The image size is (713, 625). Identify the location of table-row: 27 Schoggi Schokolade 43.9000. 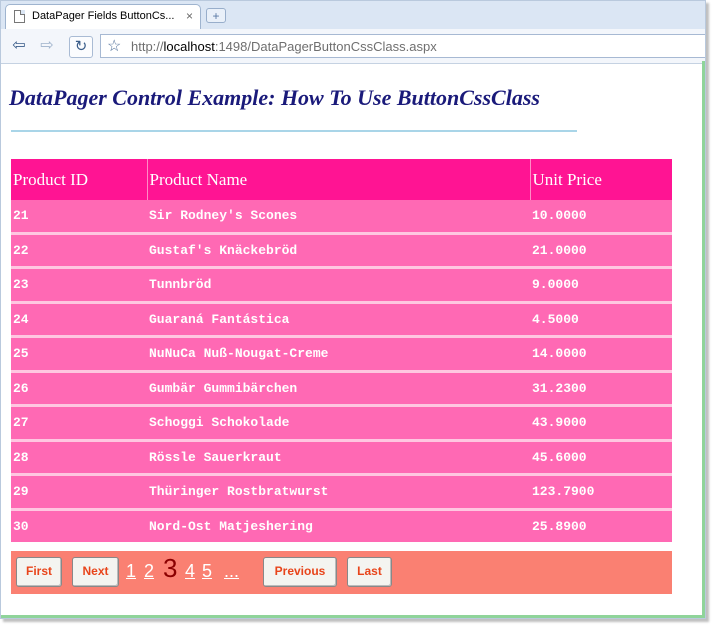
(341, 423).